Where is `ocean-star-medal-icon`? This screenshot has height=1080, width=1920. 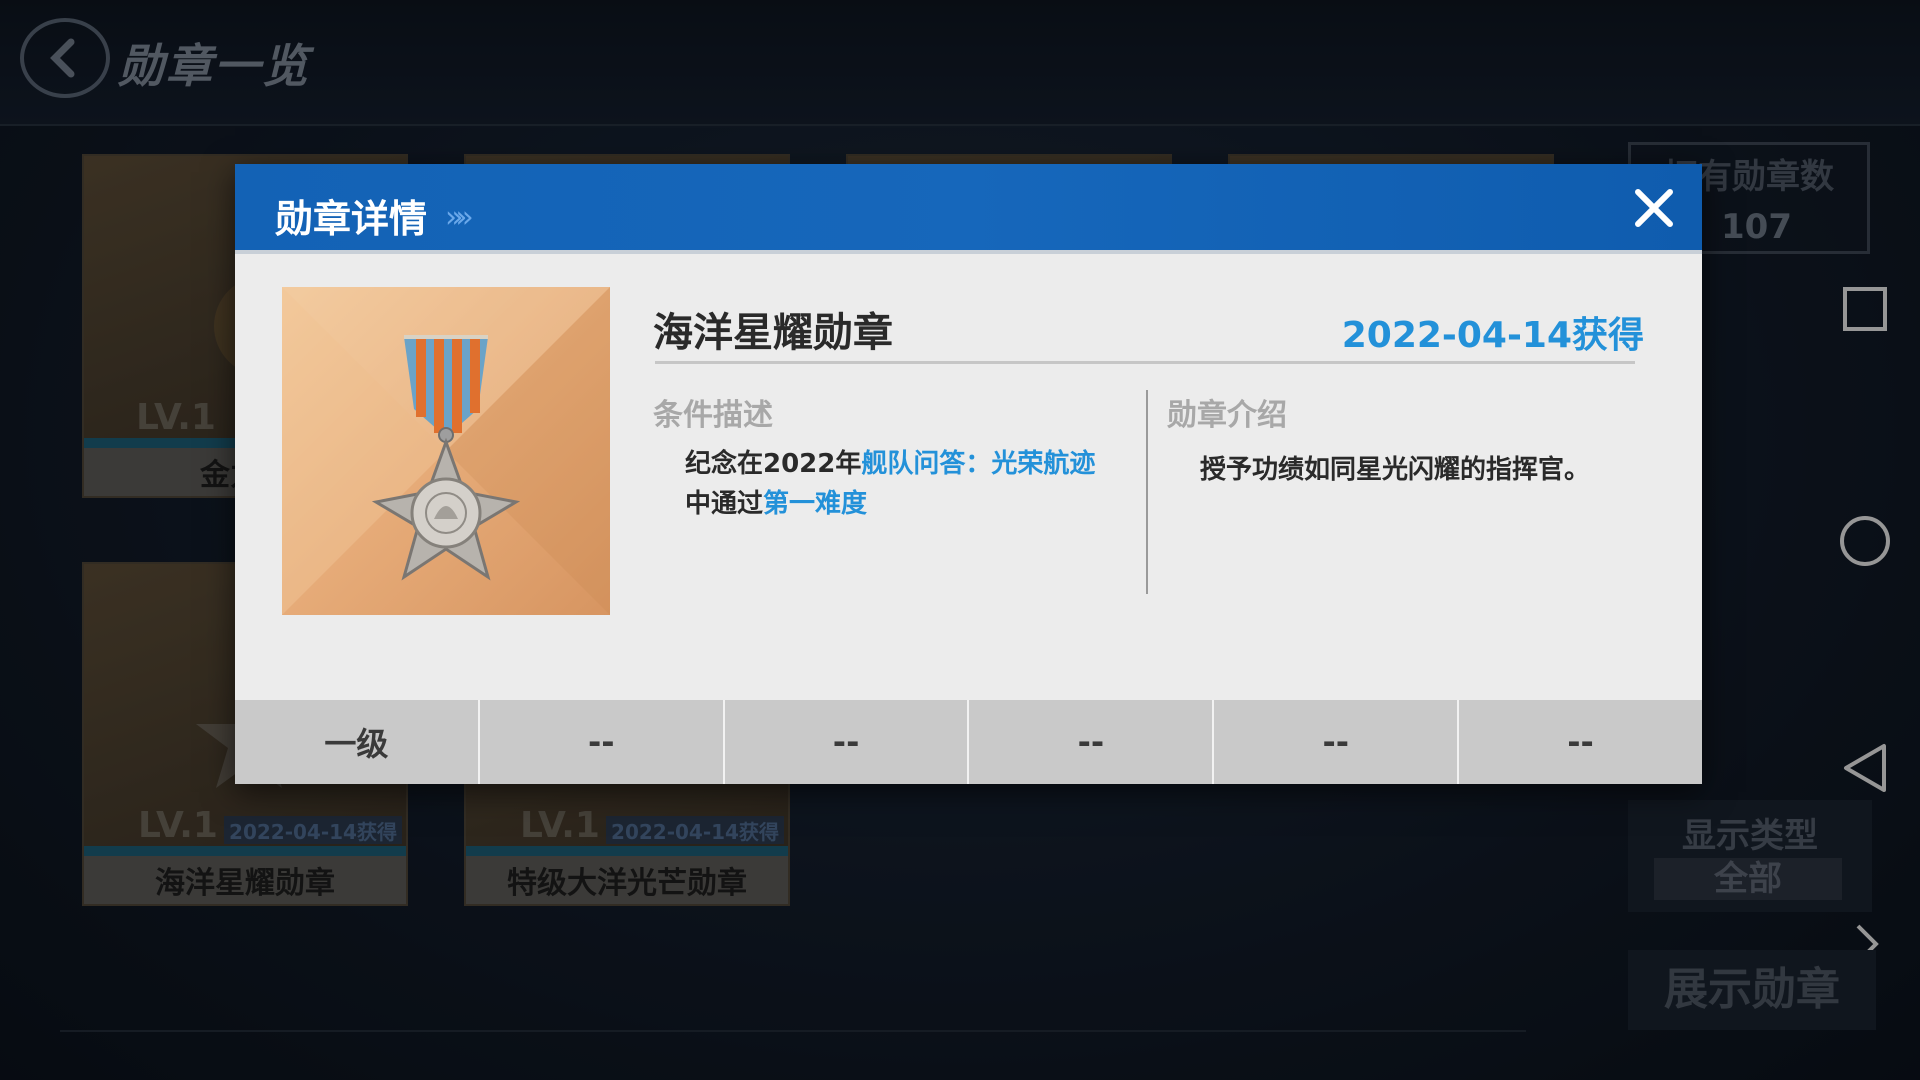 ocean-star-medal-icon is located at coordinates (446, 451).